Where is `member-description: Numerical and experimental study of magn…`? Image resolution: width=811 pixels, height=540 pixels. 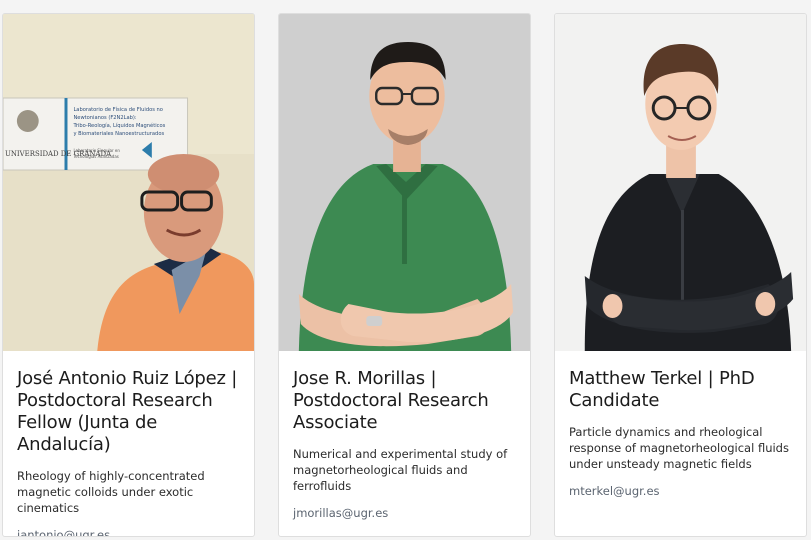
member-description: Numerical and experimental study of magn… is located at coordinates (400, 470).